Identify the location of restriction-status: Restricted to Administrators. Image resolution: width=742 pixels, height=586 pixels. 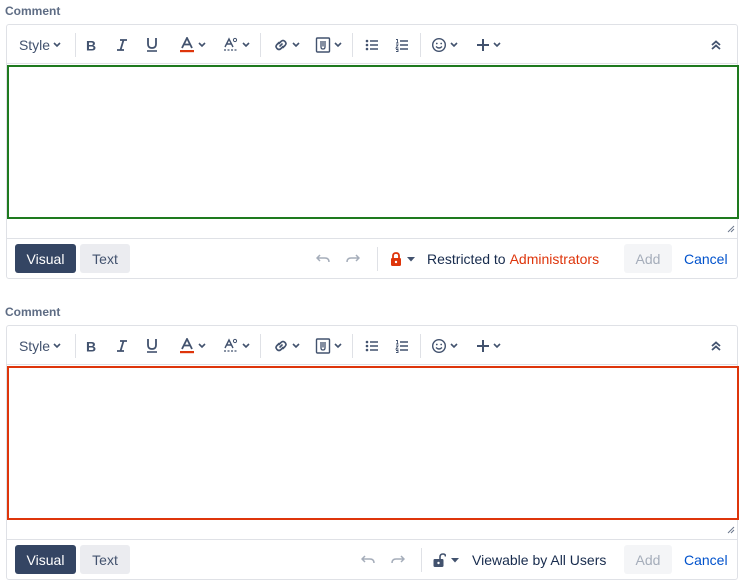
(513, 259).